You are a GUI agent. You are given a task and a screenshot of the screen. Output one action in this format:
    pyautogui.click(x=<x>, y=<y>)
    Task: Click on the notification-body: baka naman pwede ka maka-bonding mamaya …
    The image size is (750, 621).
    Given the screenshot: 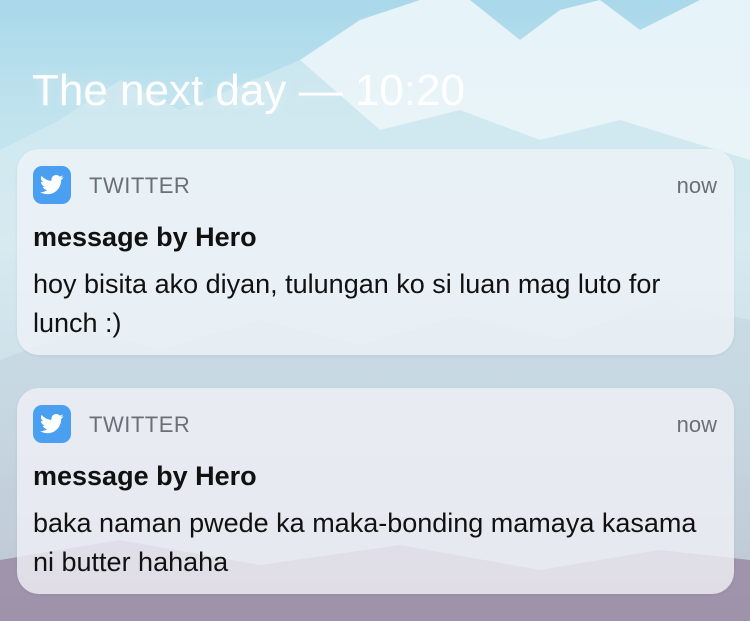 What is the action you would take?
    pyautogui.click(x=365, y=542)
    